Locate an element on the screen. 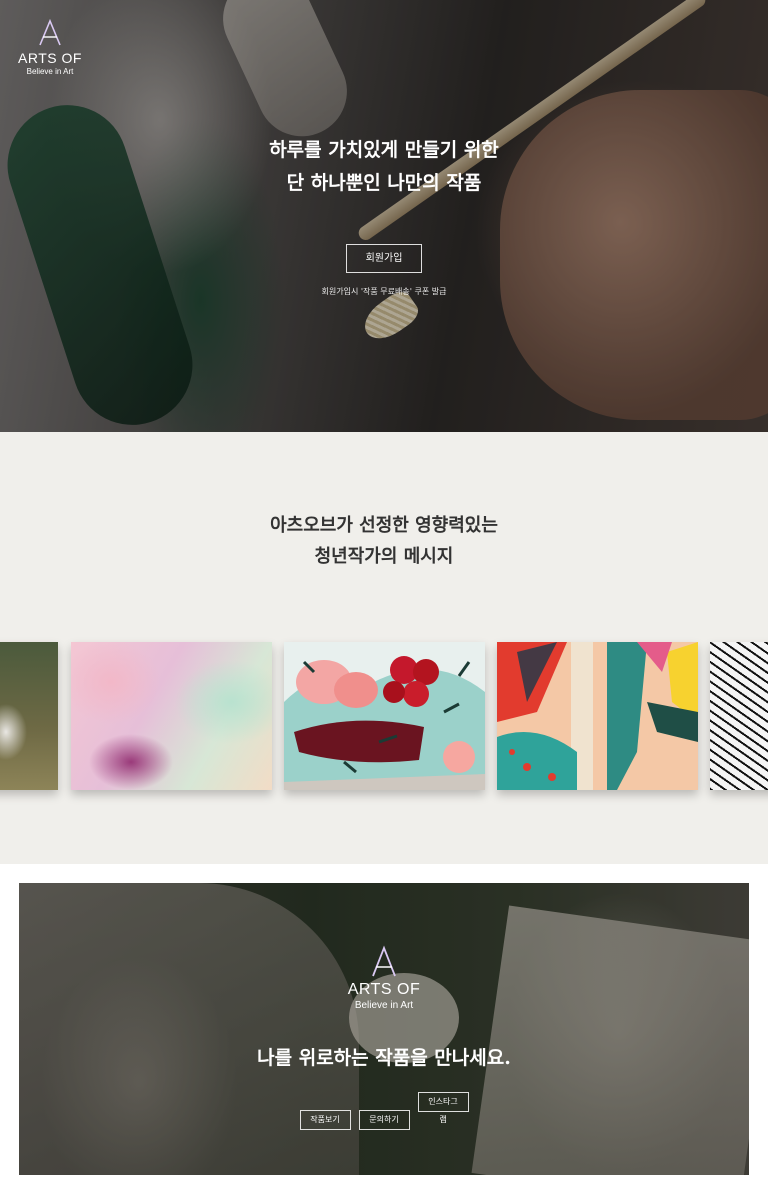 The image size is (768, 1194). signup-button: 회원가입 is located at coordinates (384, 258).